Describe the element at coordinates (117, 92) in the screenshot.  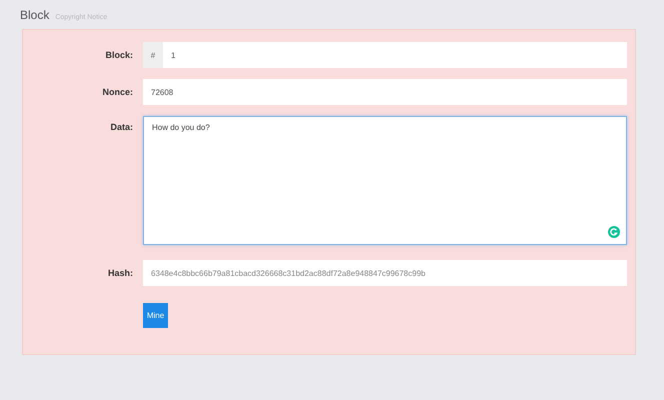
I see `field-label: Nonce:` at that location.